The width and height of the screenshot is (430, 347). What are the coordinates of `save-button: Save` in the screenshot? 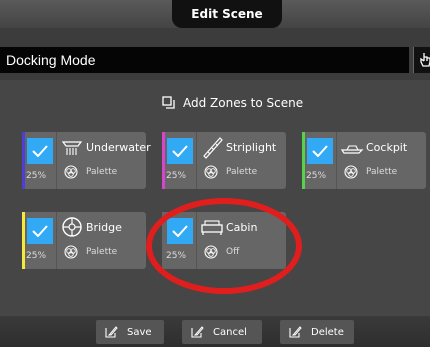 It's located at (130, 332).